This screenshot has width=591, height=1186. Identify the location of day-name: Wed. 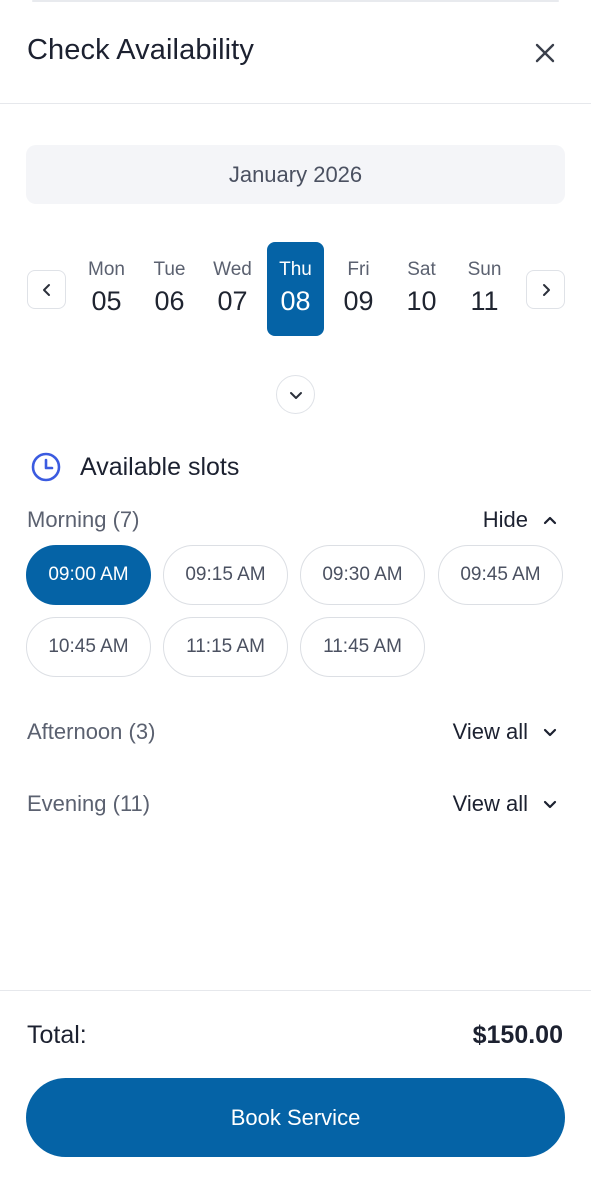
(232, 269).